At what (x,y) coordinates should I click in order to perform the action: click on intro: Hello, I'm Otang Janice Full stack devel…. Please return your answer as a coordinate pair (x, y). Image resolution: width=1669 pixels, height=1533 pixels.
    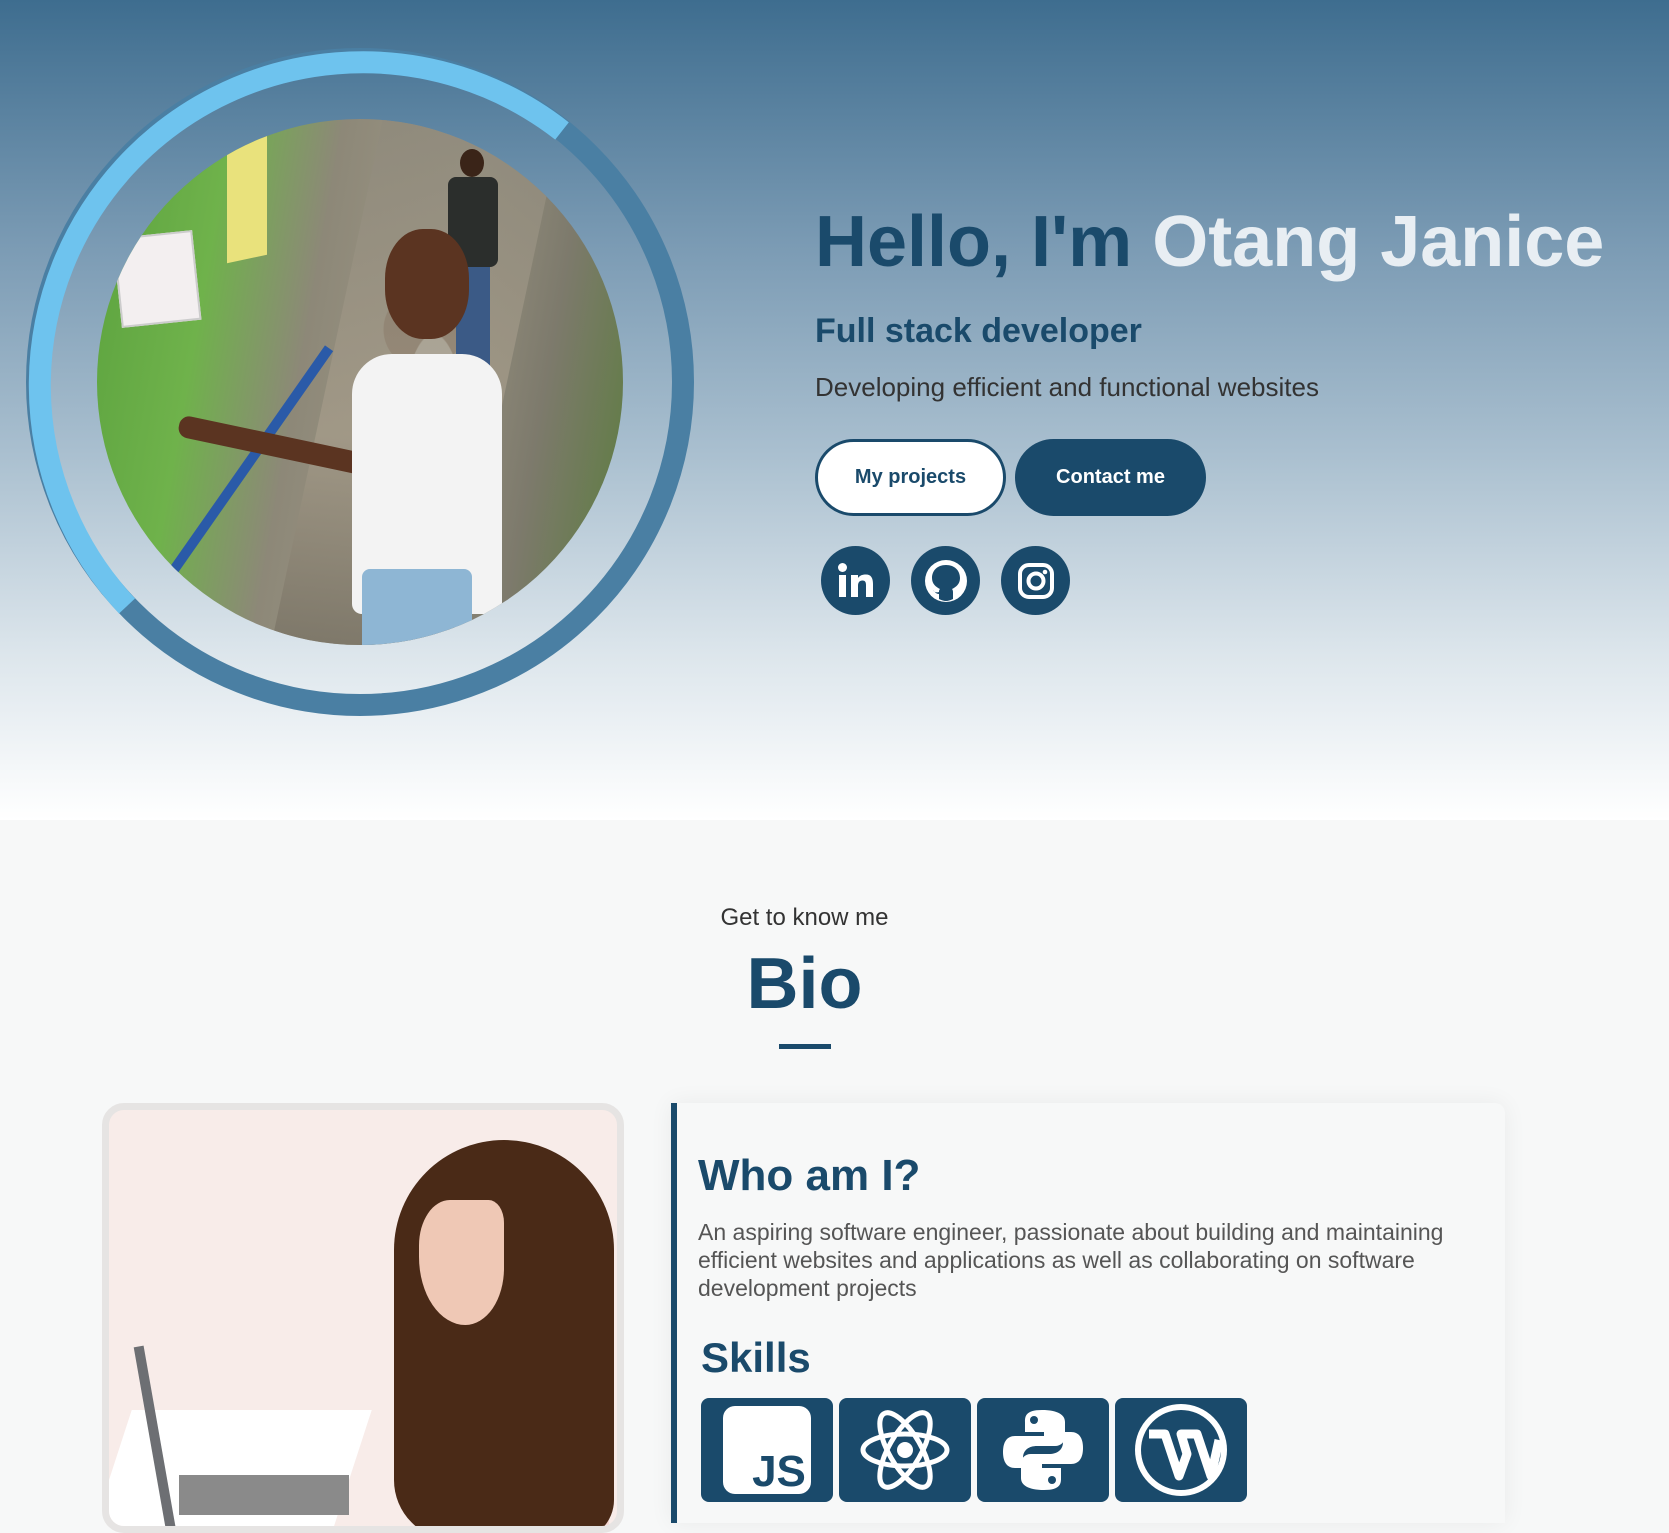
    Looking at the image, I should click on (1225, 301).